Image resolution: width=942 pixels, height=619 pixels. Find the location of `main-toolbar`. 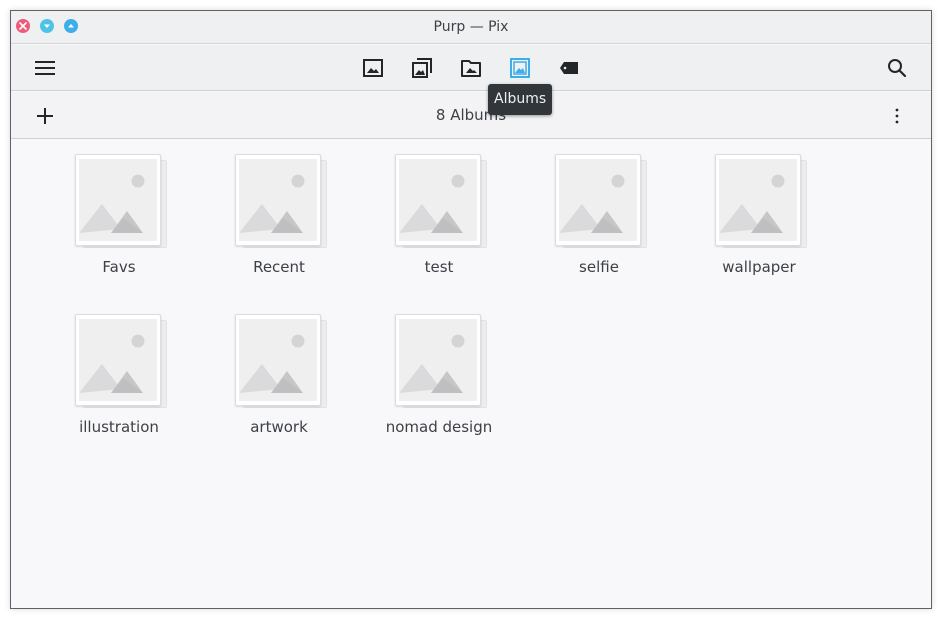

main-toolbar is located at coordinates (471, 68).